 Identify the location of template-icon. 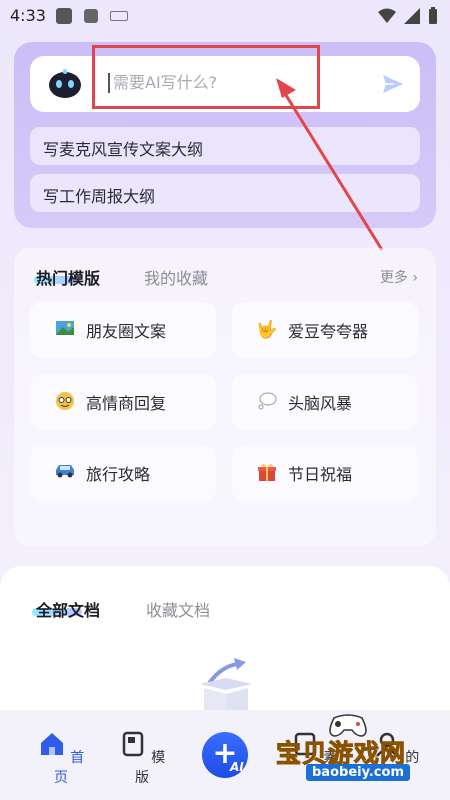
(133, 744).